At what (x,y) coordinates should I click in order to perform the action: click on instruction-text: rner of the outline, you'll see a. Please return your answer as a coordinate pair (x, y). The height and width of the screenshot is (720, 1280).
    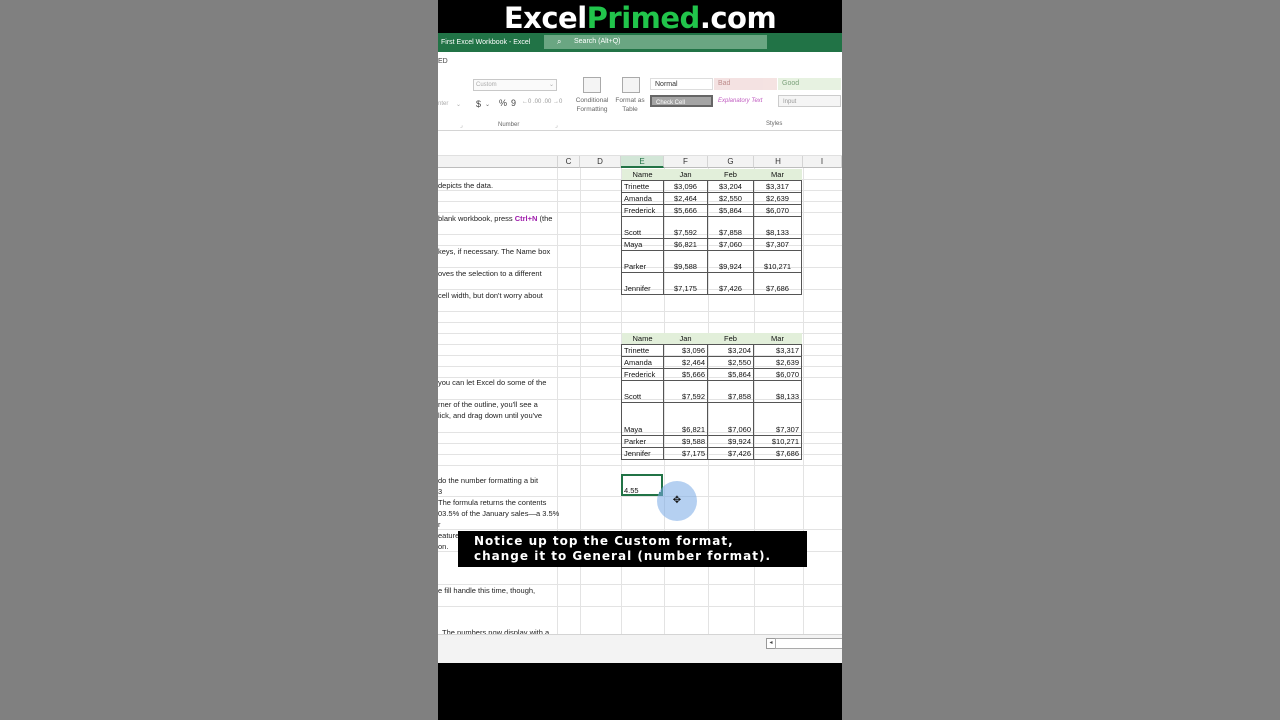
    Looking at the image, I should click on (488, 404).